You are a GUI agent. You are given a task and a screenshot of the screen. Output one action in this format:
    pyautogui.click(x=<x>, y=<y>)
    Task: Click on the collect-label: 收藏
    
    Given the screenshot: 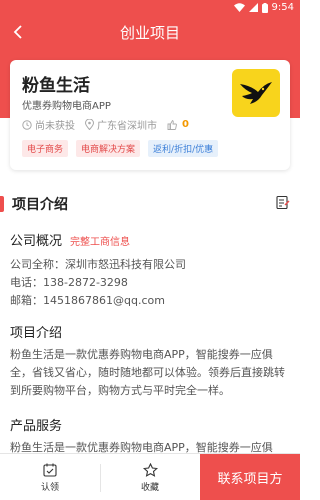 What is the action you would take?
    pyautogui.click(x=149, y=487)
    